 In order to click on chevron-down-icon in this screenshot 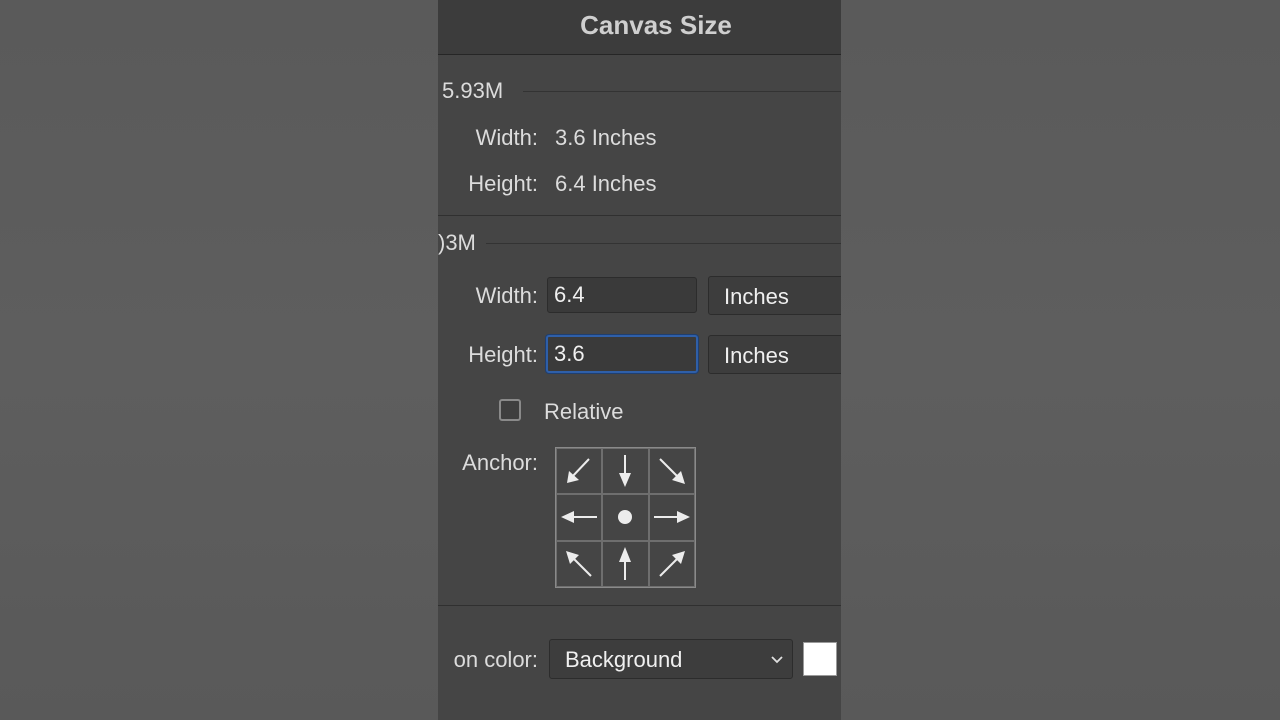, I will do `click(777, 660)`.